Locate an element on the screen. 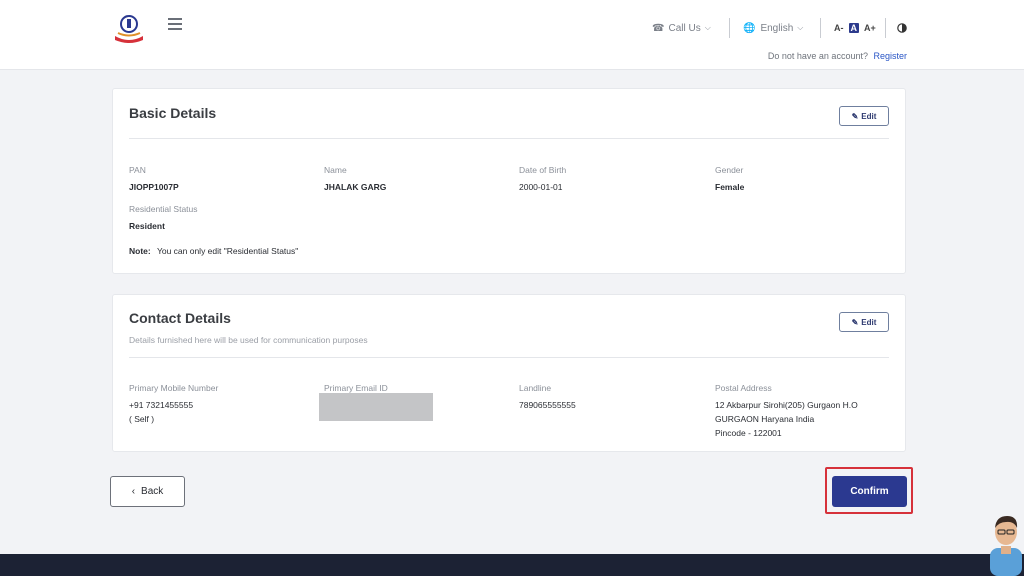 Image resolution: width=1024 pixels, height=576 pixels. footer-bar is located at coordinates (512, 565).